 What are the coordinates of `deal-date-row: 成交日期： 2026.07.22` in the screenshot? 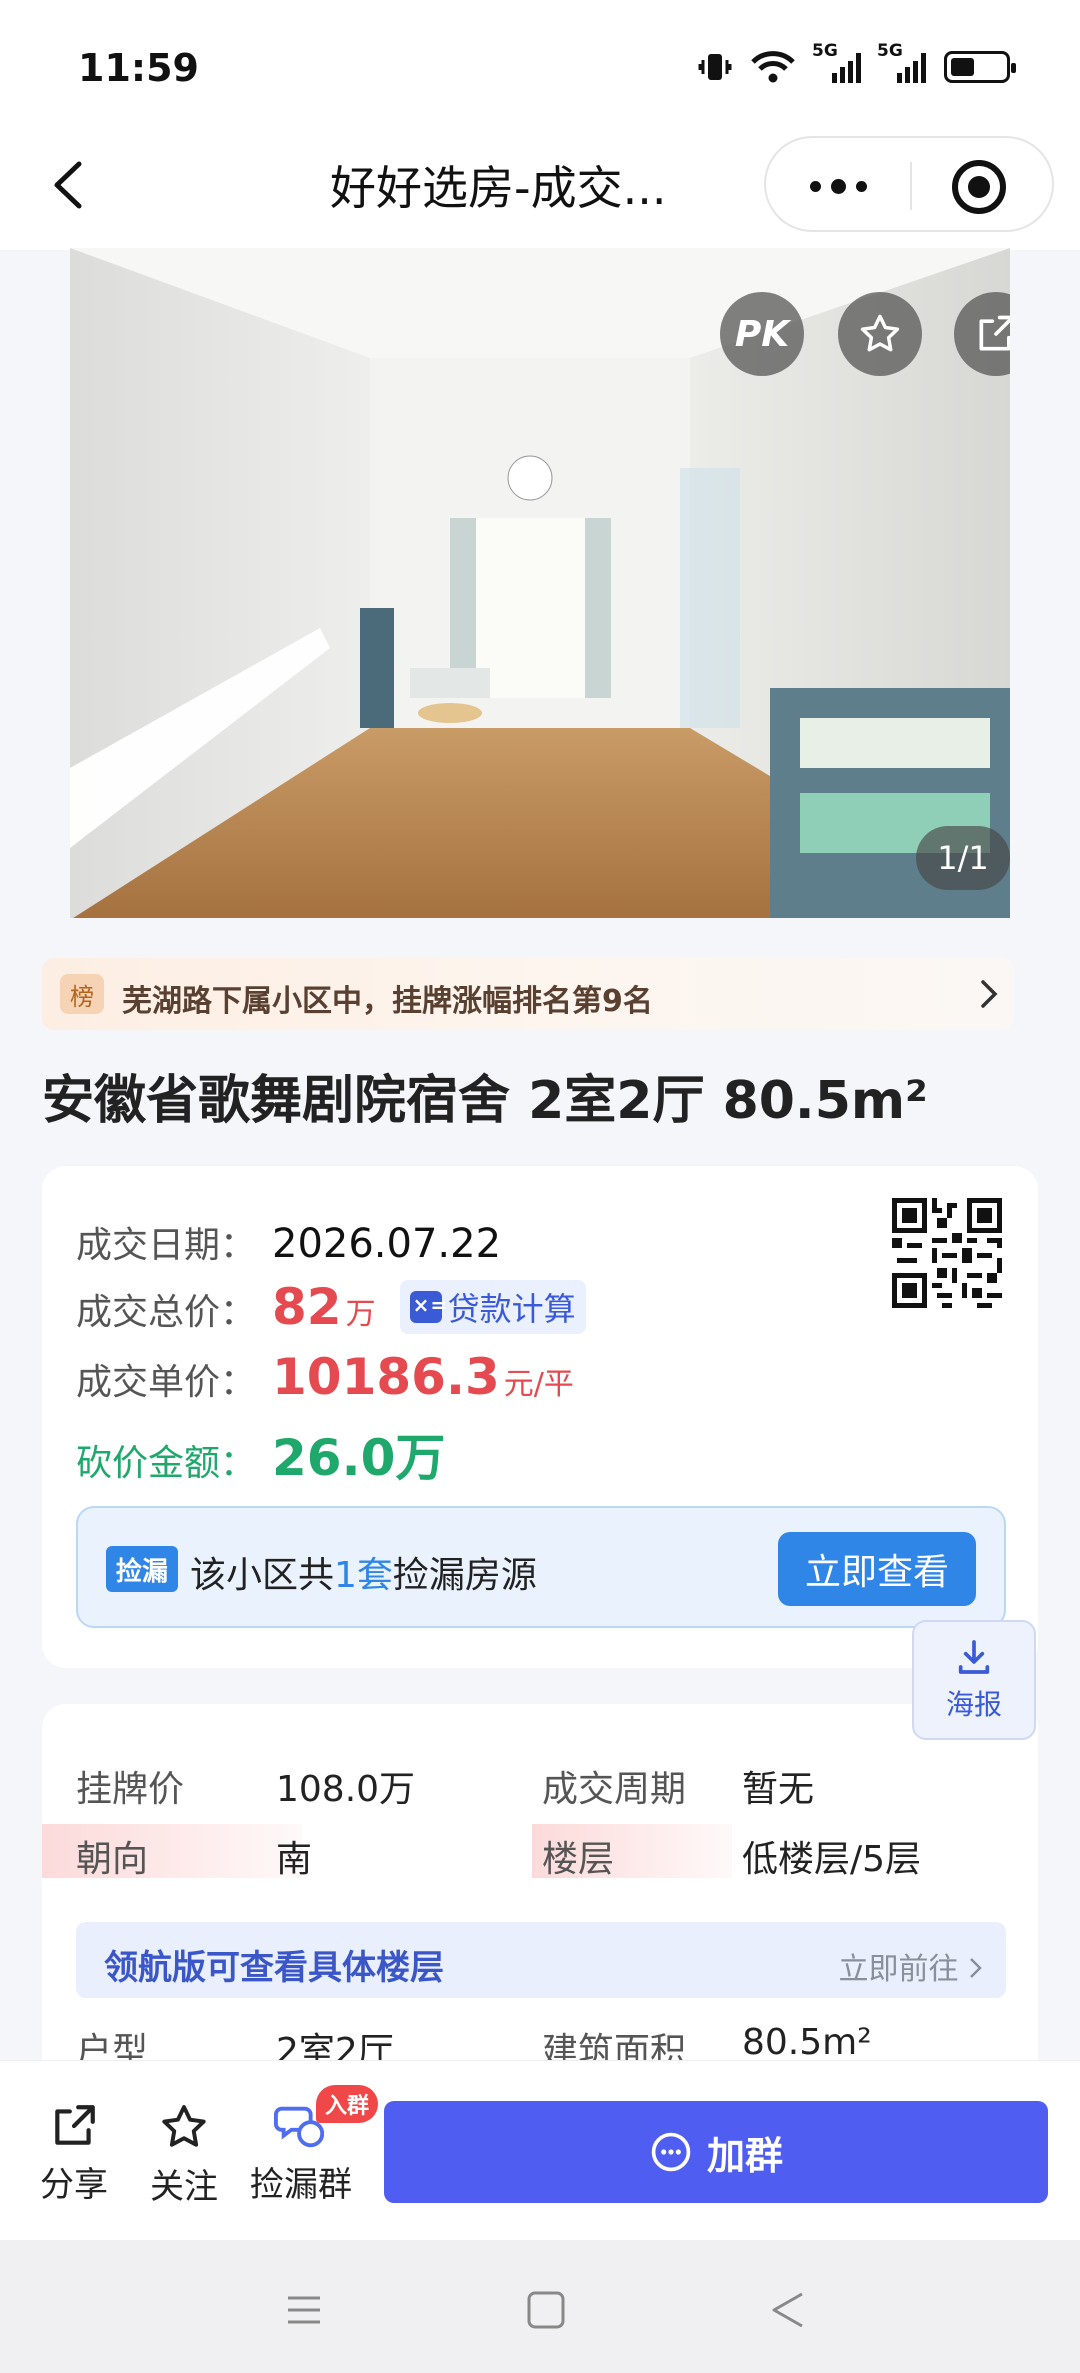 It's located at (288, 1242).